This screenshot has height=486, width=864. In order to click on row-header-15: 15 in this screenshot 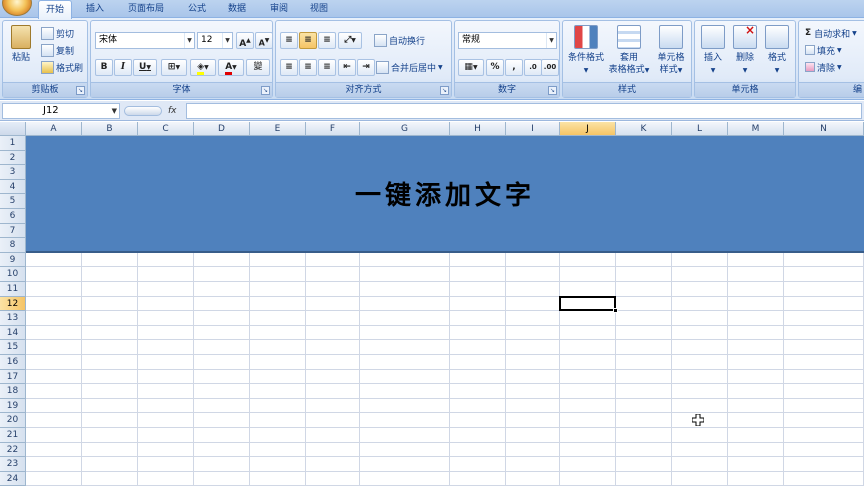, I will do `click(13, 347)`.